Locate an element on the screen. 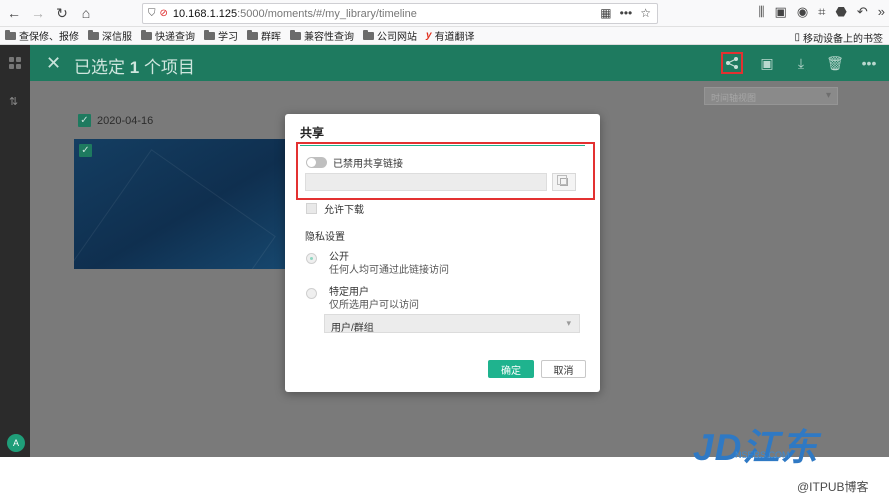 This screenshot has height=495, width=889. public-radio is located at coordinates (311, 258).